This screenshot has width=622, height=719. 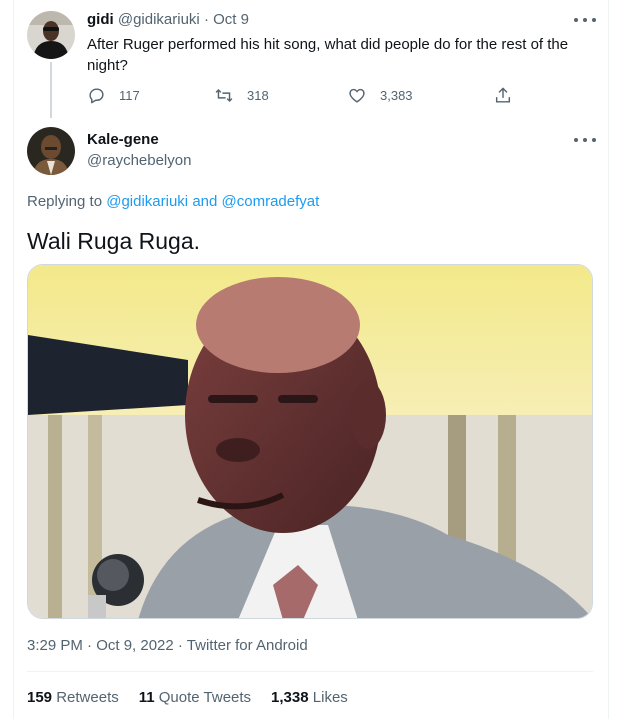 I want to click on like-button: 3,383, so click(x=380, y=95).